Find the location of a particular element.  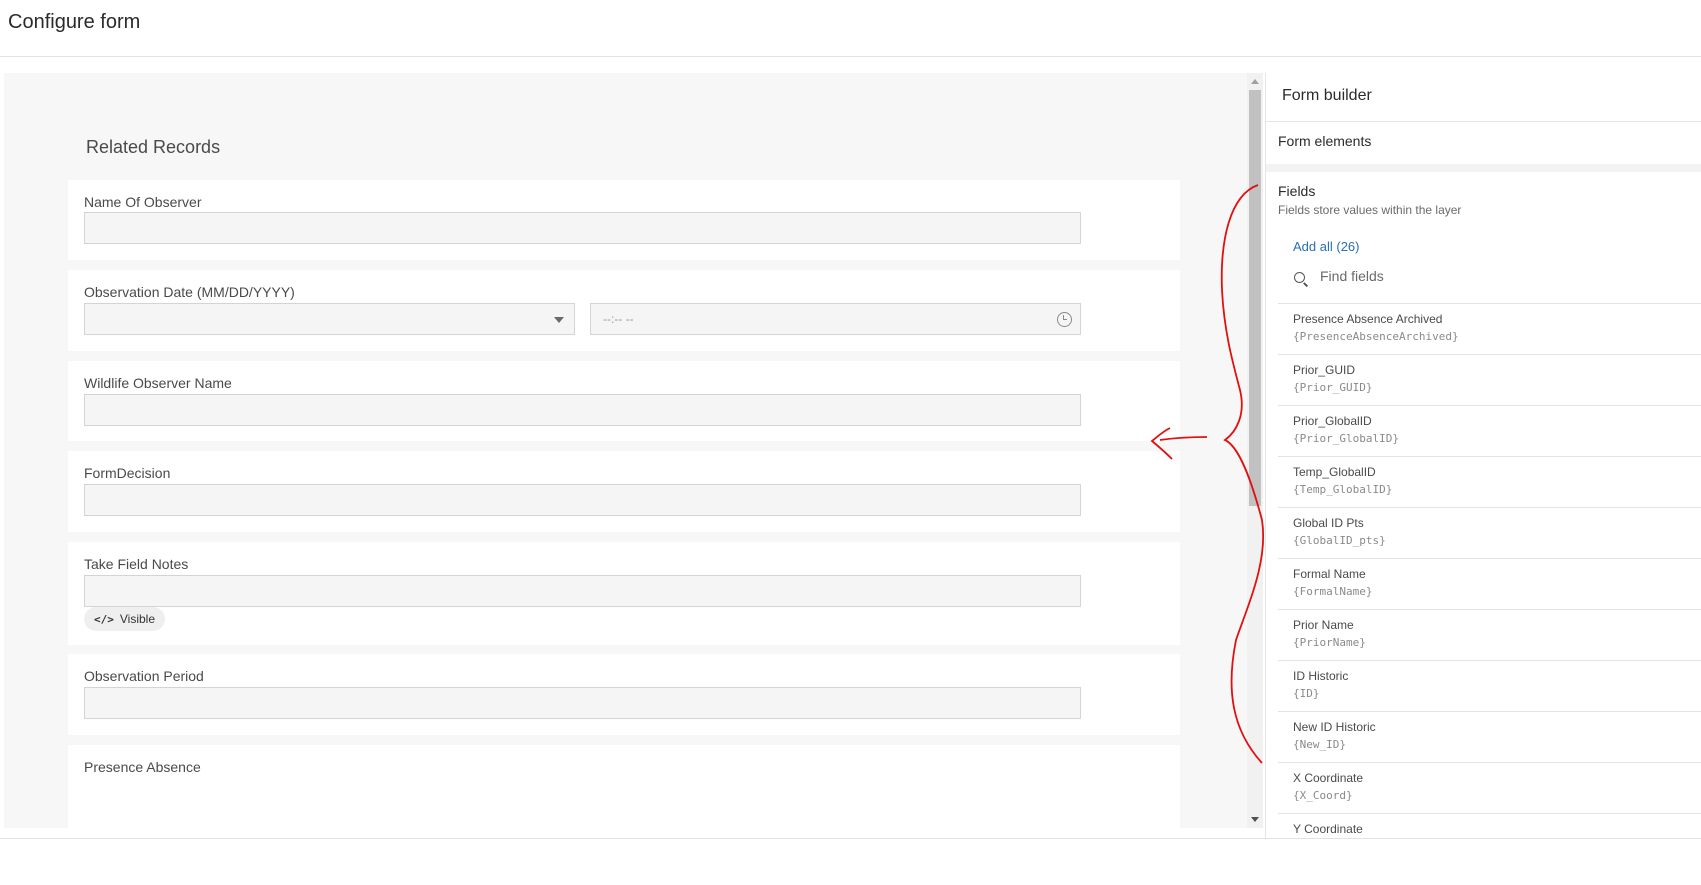

form-card-take-field-notes: Take Field Notes </> Visible is located at coordinates (624, 593).